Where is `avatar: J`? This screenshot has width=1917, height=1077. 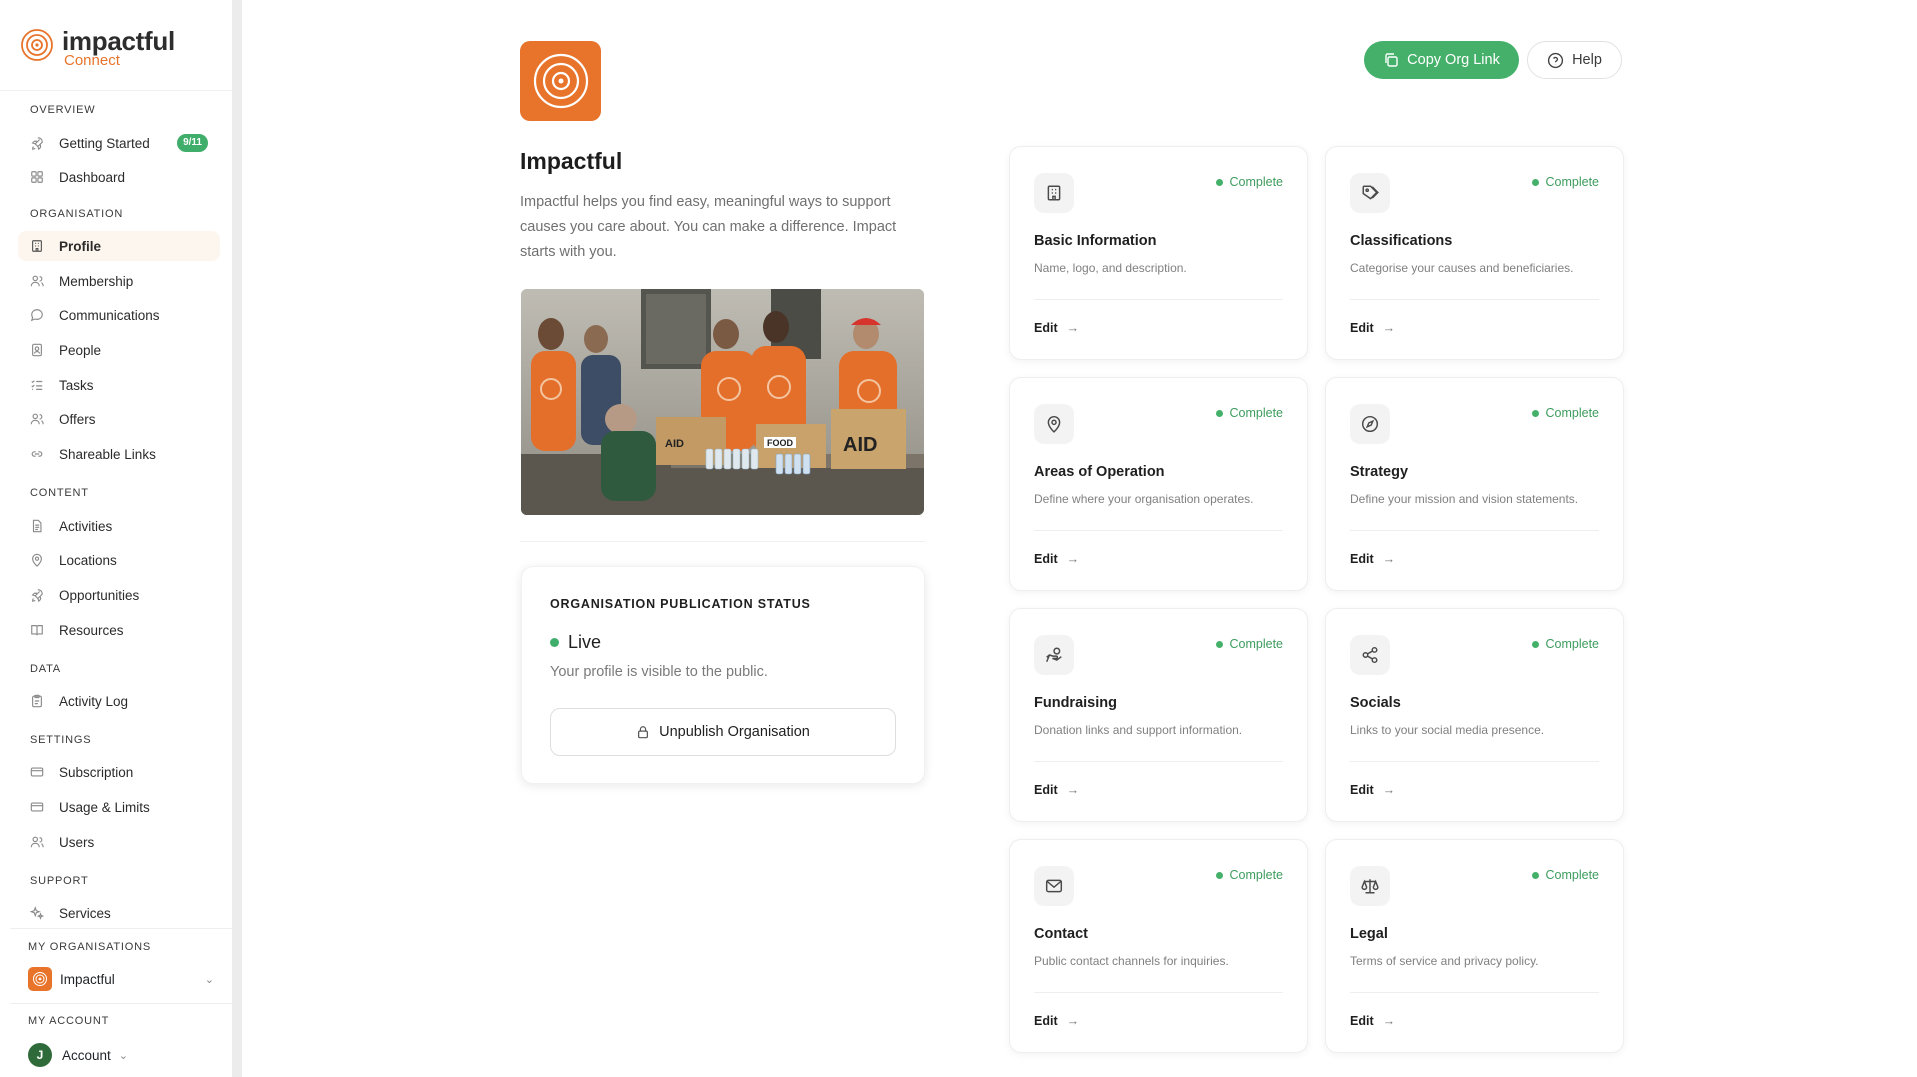 avatar: J is located at coordinates (40, 1055).